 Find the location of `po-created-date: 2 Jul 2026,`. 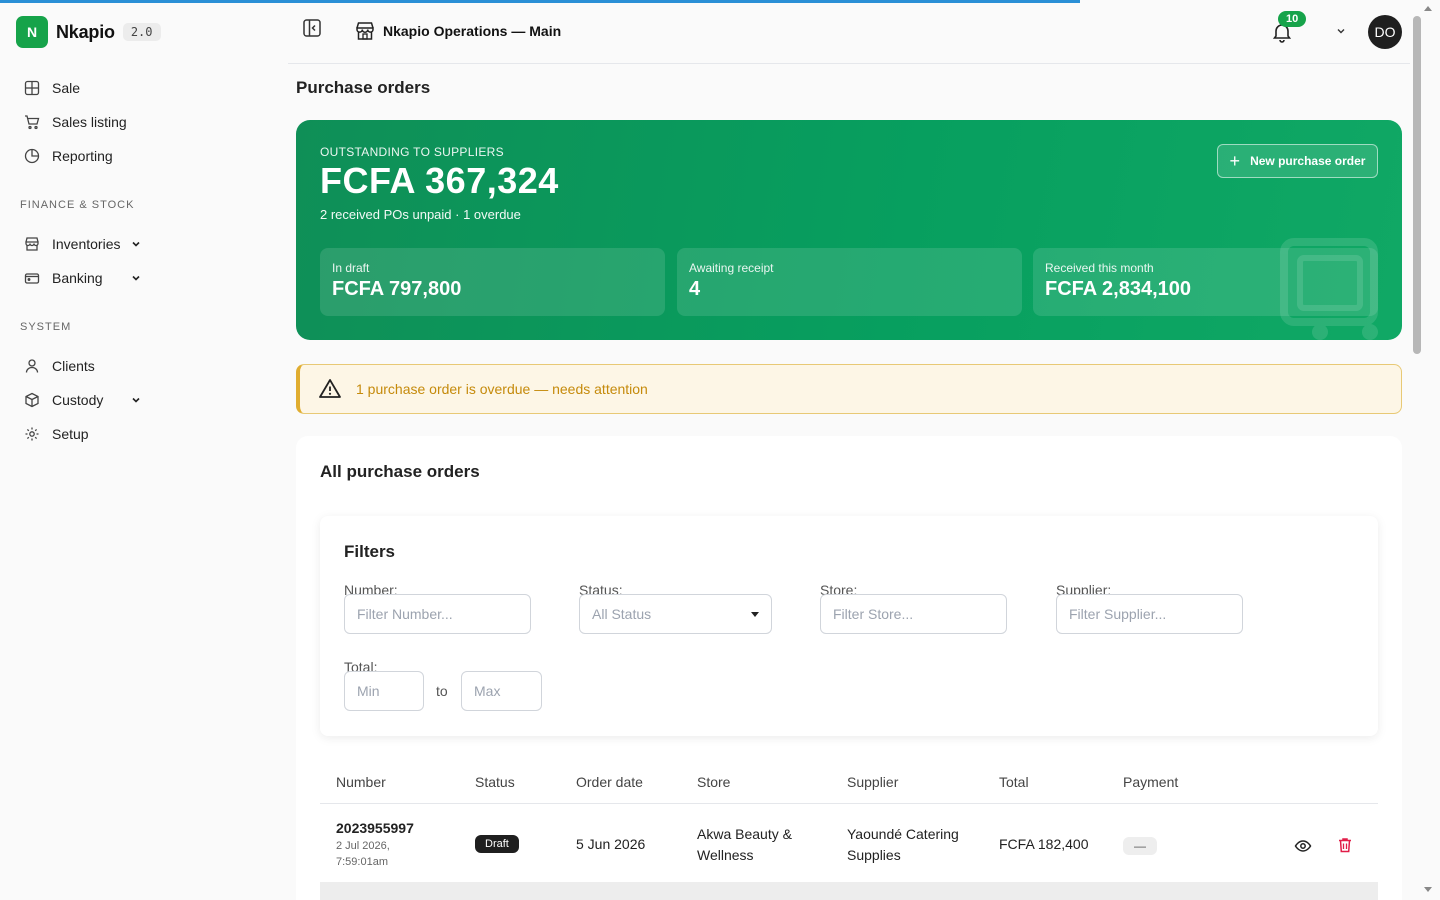

po-created-date: 2 Jul 2026, is located at coordinates (363, 846).